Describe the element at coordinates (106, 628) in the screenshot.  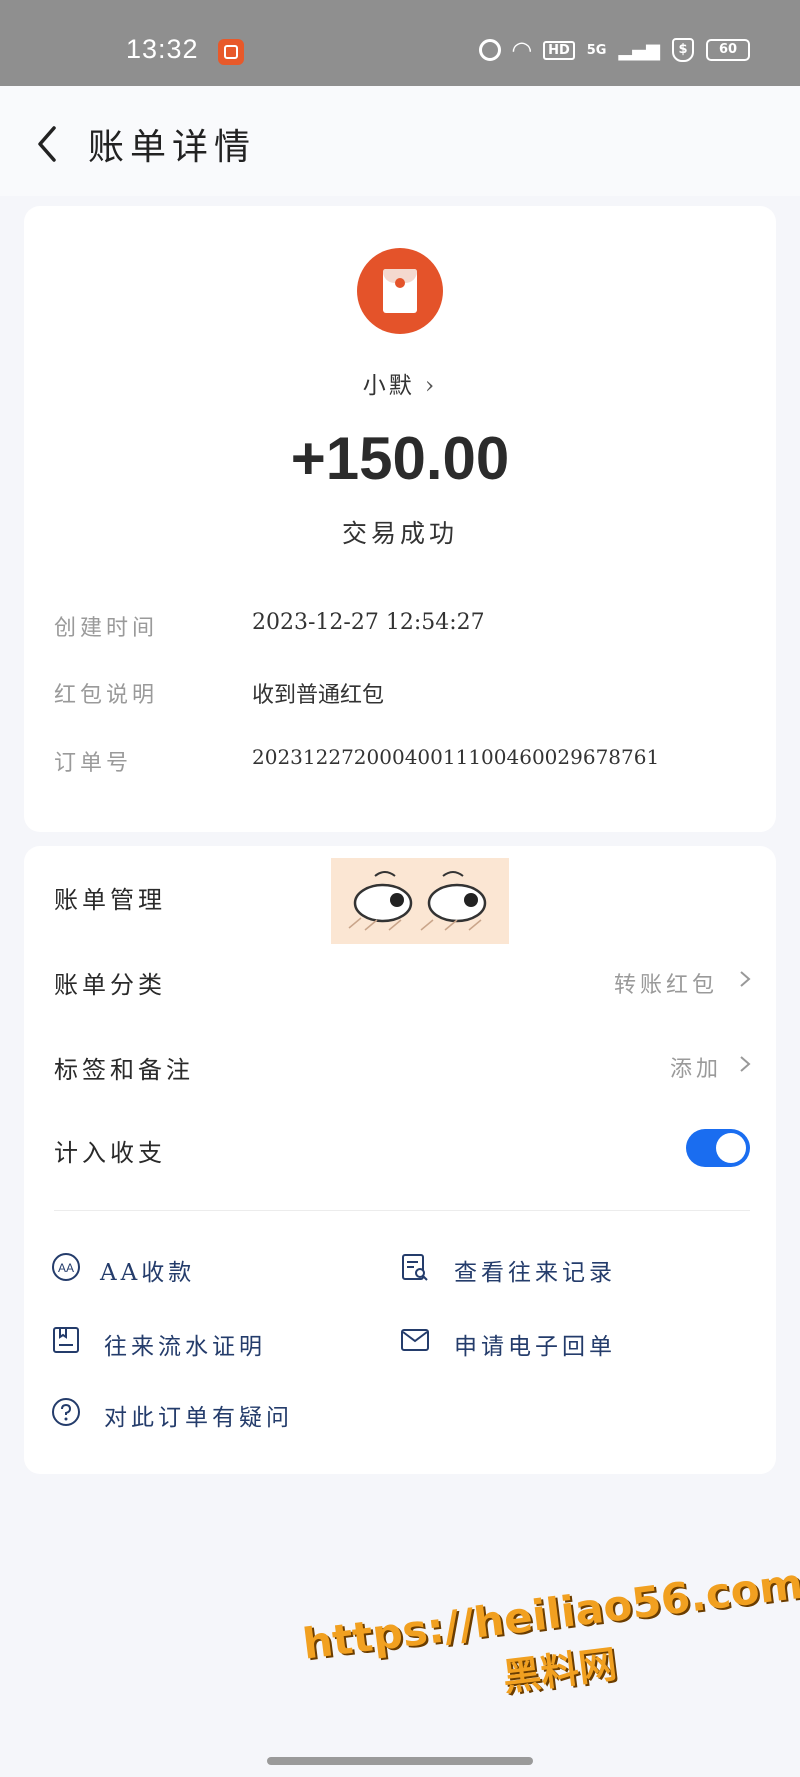
I see `created-time-label: 创建时间` at that location.